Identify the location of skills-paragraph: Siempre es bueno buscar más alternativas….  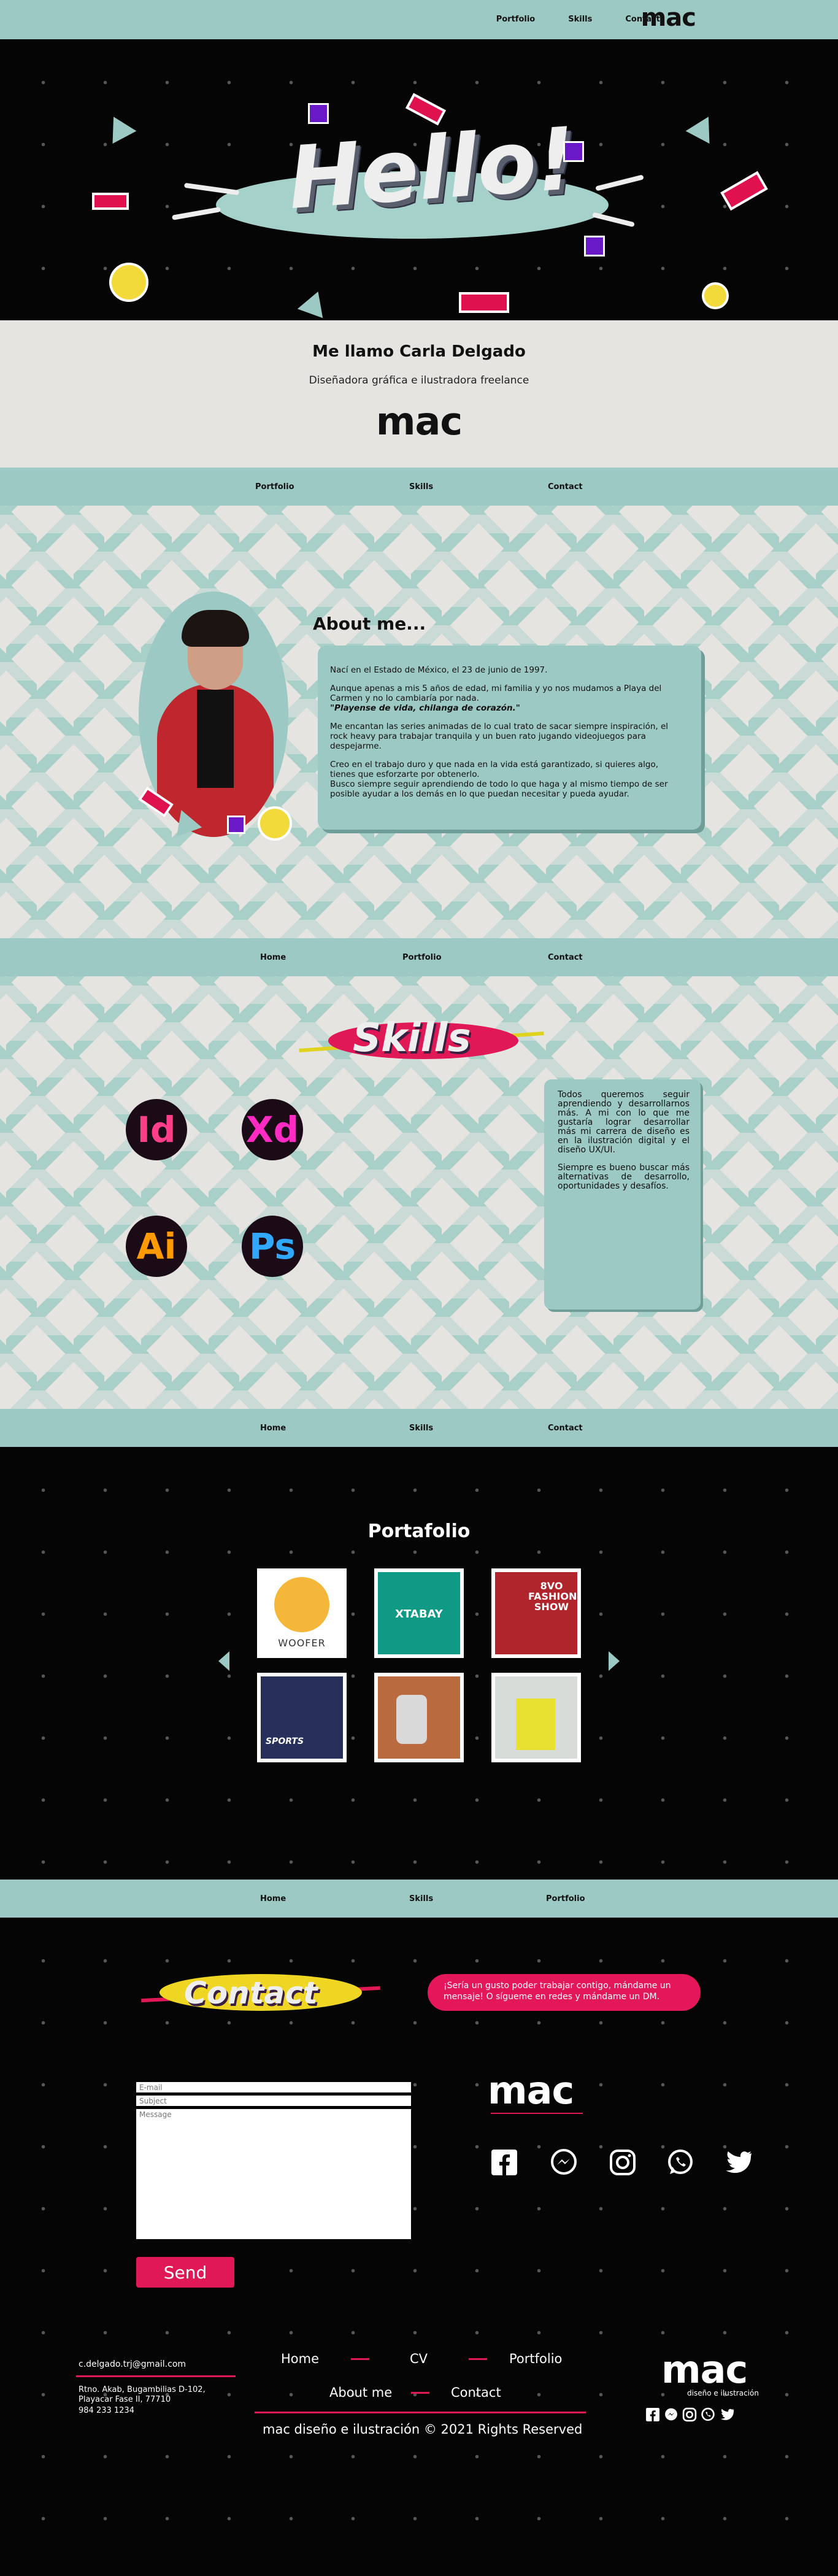
(624, 1177).